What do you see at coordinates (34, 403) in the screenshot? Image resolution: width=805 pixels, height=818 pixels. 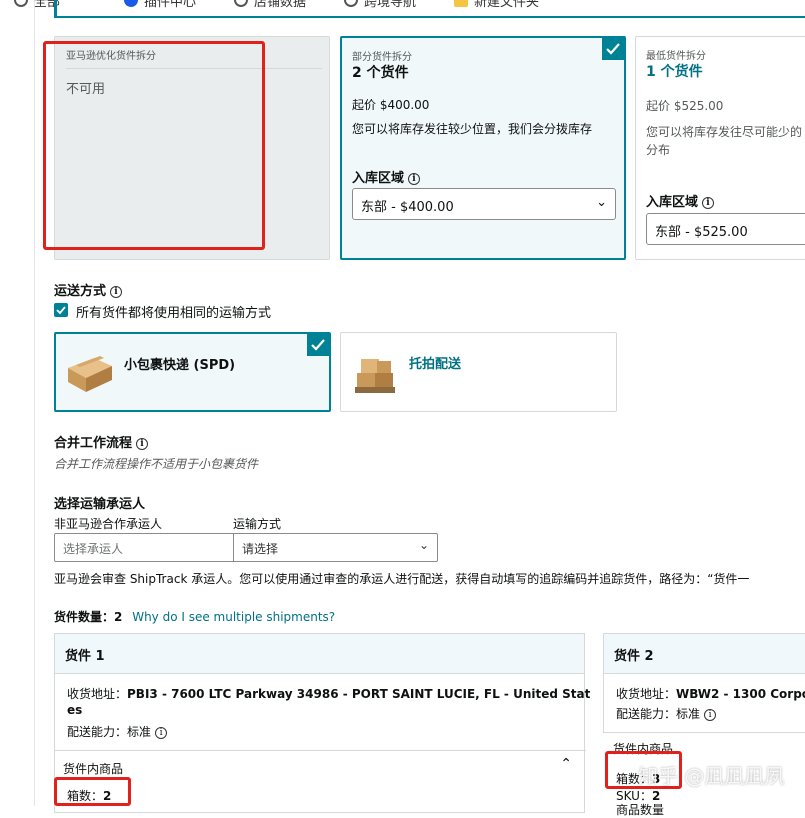 I see `left-divider` at bounding box center [34, 403].